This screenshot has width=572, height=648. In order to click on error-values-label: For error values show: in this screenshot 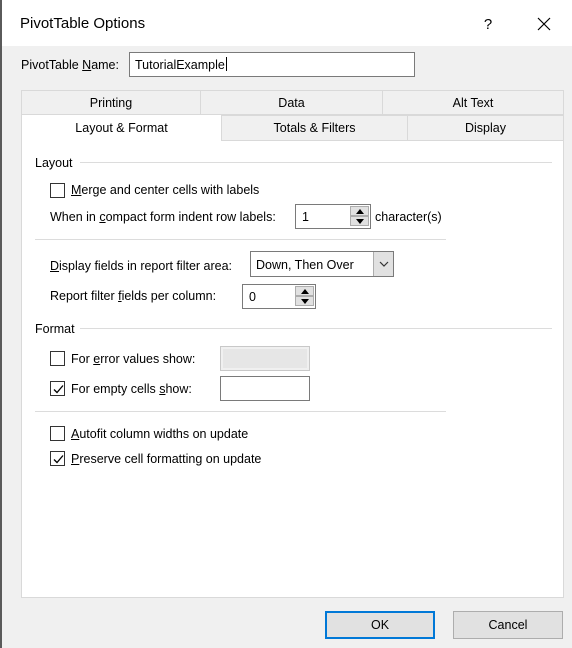, I will do `click(133, 359)`.